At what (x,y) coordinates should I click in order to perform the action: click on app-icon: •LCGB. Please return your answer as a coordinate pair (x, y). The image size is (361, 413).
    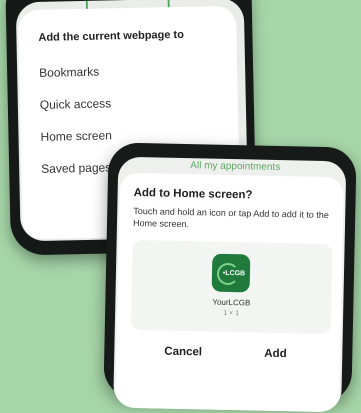
    Looking at the image, I should click on (231, 273).